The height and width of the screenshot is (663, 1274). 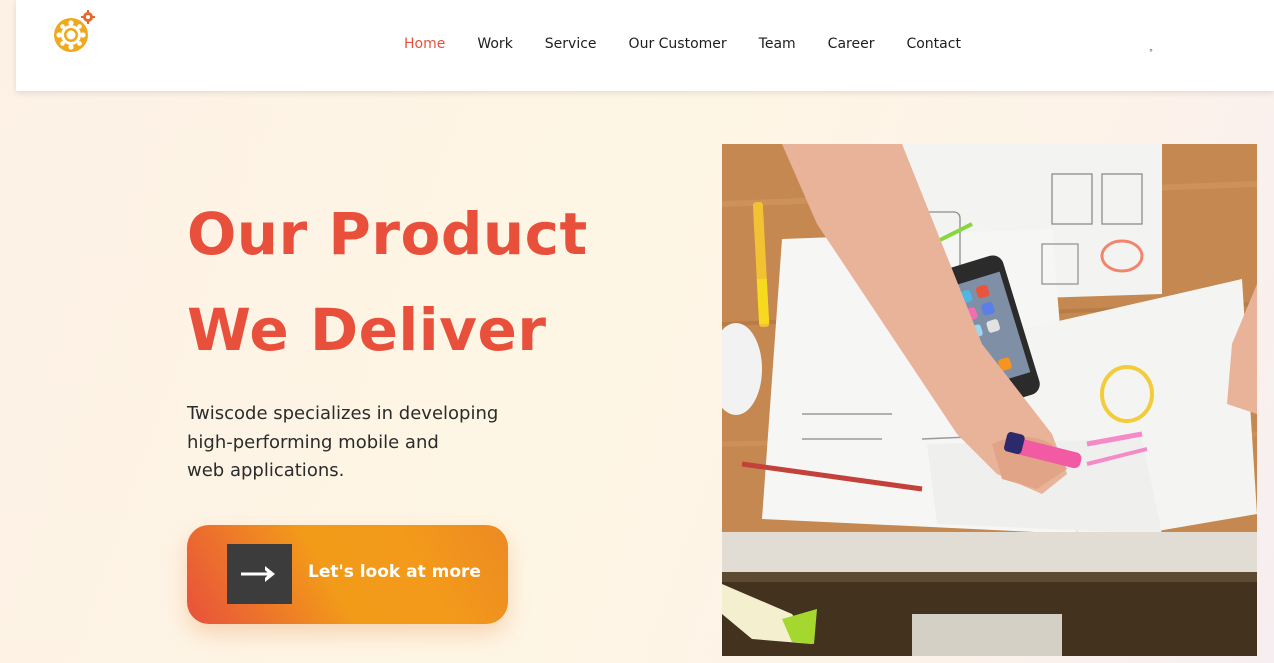 What do you see at coordinates (1151, 52) in the screenshot?
I see `nav-extra-glyph: °` at bounding box center [1151, 52].